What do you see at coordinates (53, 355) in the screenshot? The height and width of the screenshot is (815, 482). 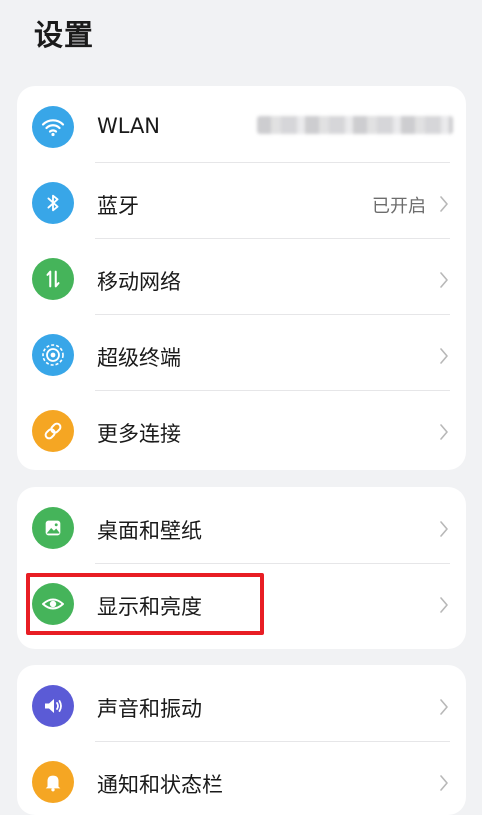 I see `super-device-icon` at bounding box center [53, 355].